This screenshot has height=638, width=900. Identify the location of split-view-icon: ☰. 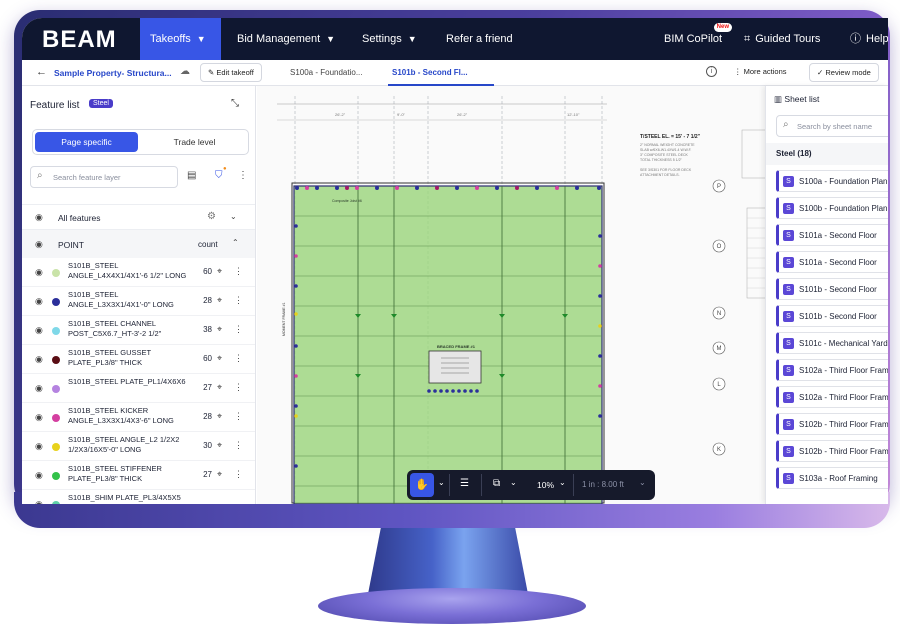
(464, 483).